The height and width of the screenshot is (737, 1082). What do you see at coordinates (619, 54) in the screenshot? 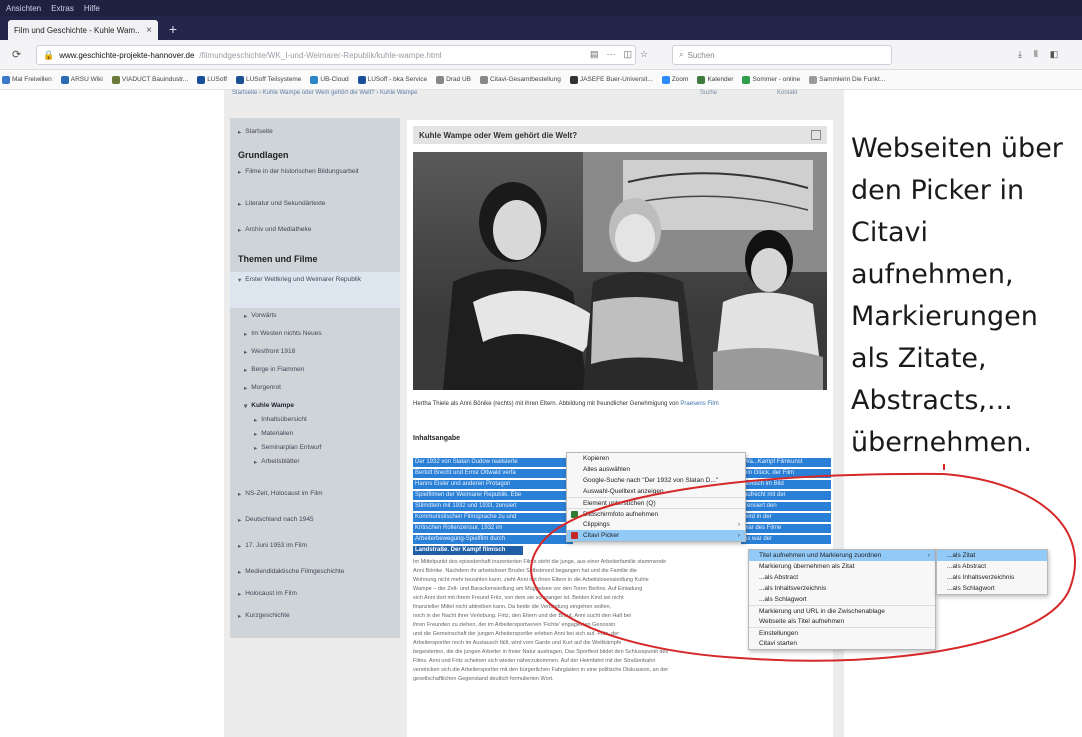
I see `url-actions: ▤ ⋯ ◫ ☆` at bounding box center [619, 54].